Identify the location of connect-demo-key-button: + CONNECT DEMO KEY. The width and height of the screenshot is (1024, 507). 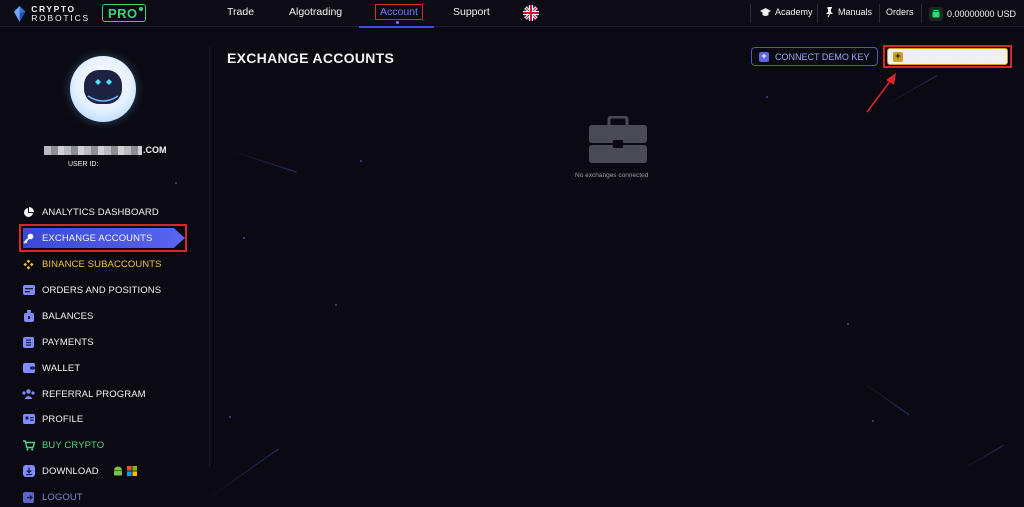
(814, 56).